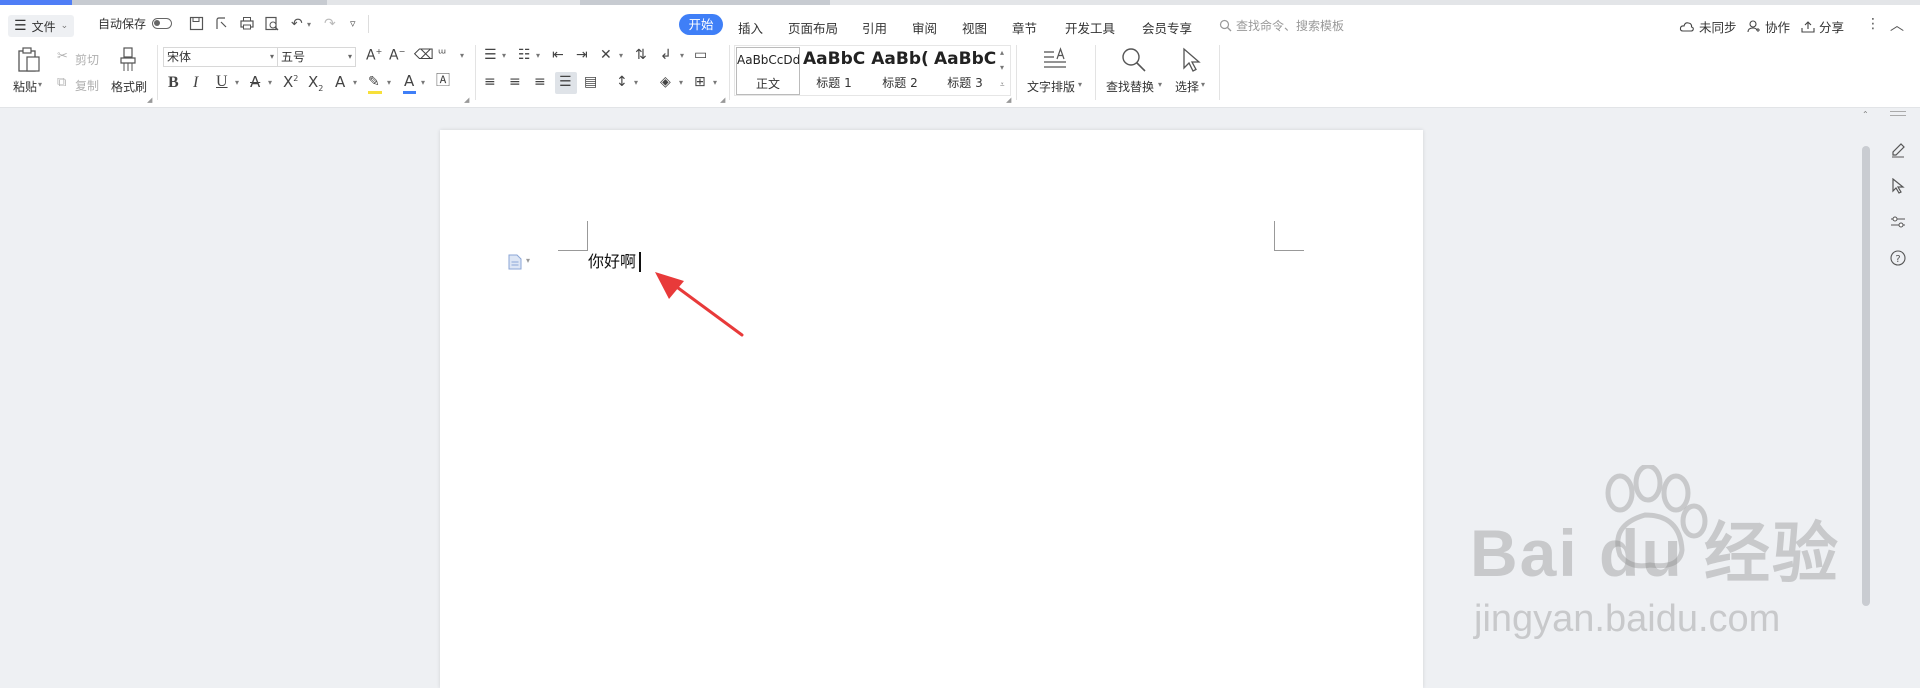 The height and width of the screenshot is (688, 1920). I want to click on print-icon, so click(247, 23).